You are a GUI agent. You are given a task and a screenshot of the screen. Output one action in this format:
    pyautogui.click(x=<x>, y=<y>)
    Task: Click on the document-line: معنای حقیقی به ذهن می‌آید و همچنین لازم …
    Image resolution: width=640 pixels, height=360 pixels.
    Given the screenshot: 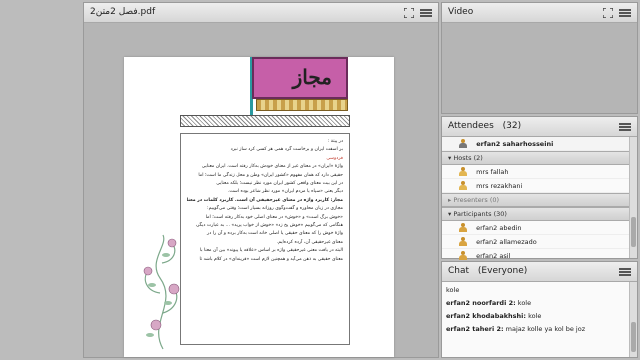 What is the action you would take?
    pyautogui.click(x=271, y=259)
    